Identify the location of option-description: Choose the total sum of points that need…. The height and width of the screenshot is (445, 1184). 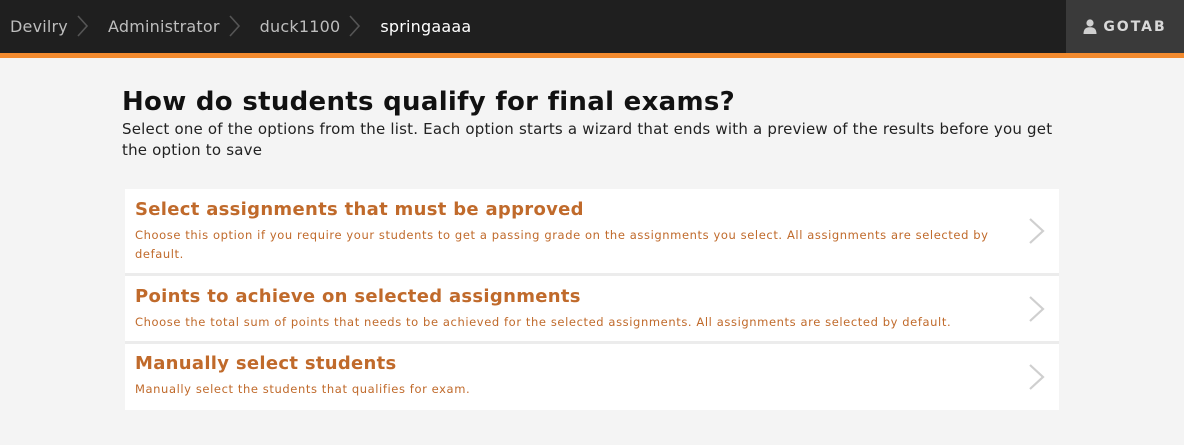
(543, 322).